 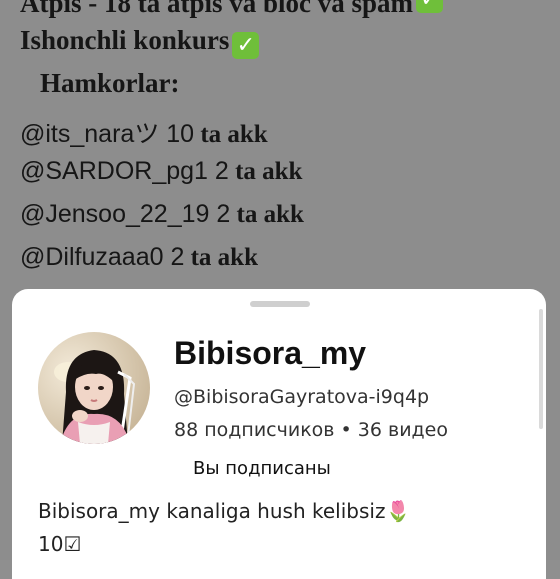 I want to click on channel-avatar, so click(x=94, y=388).